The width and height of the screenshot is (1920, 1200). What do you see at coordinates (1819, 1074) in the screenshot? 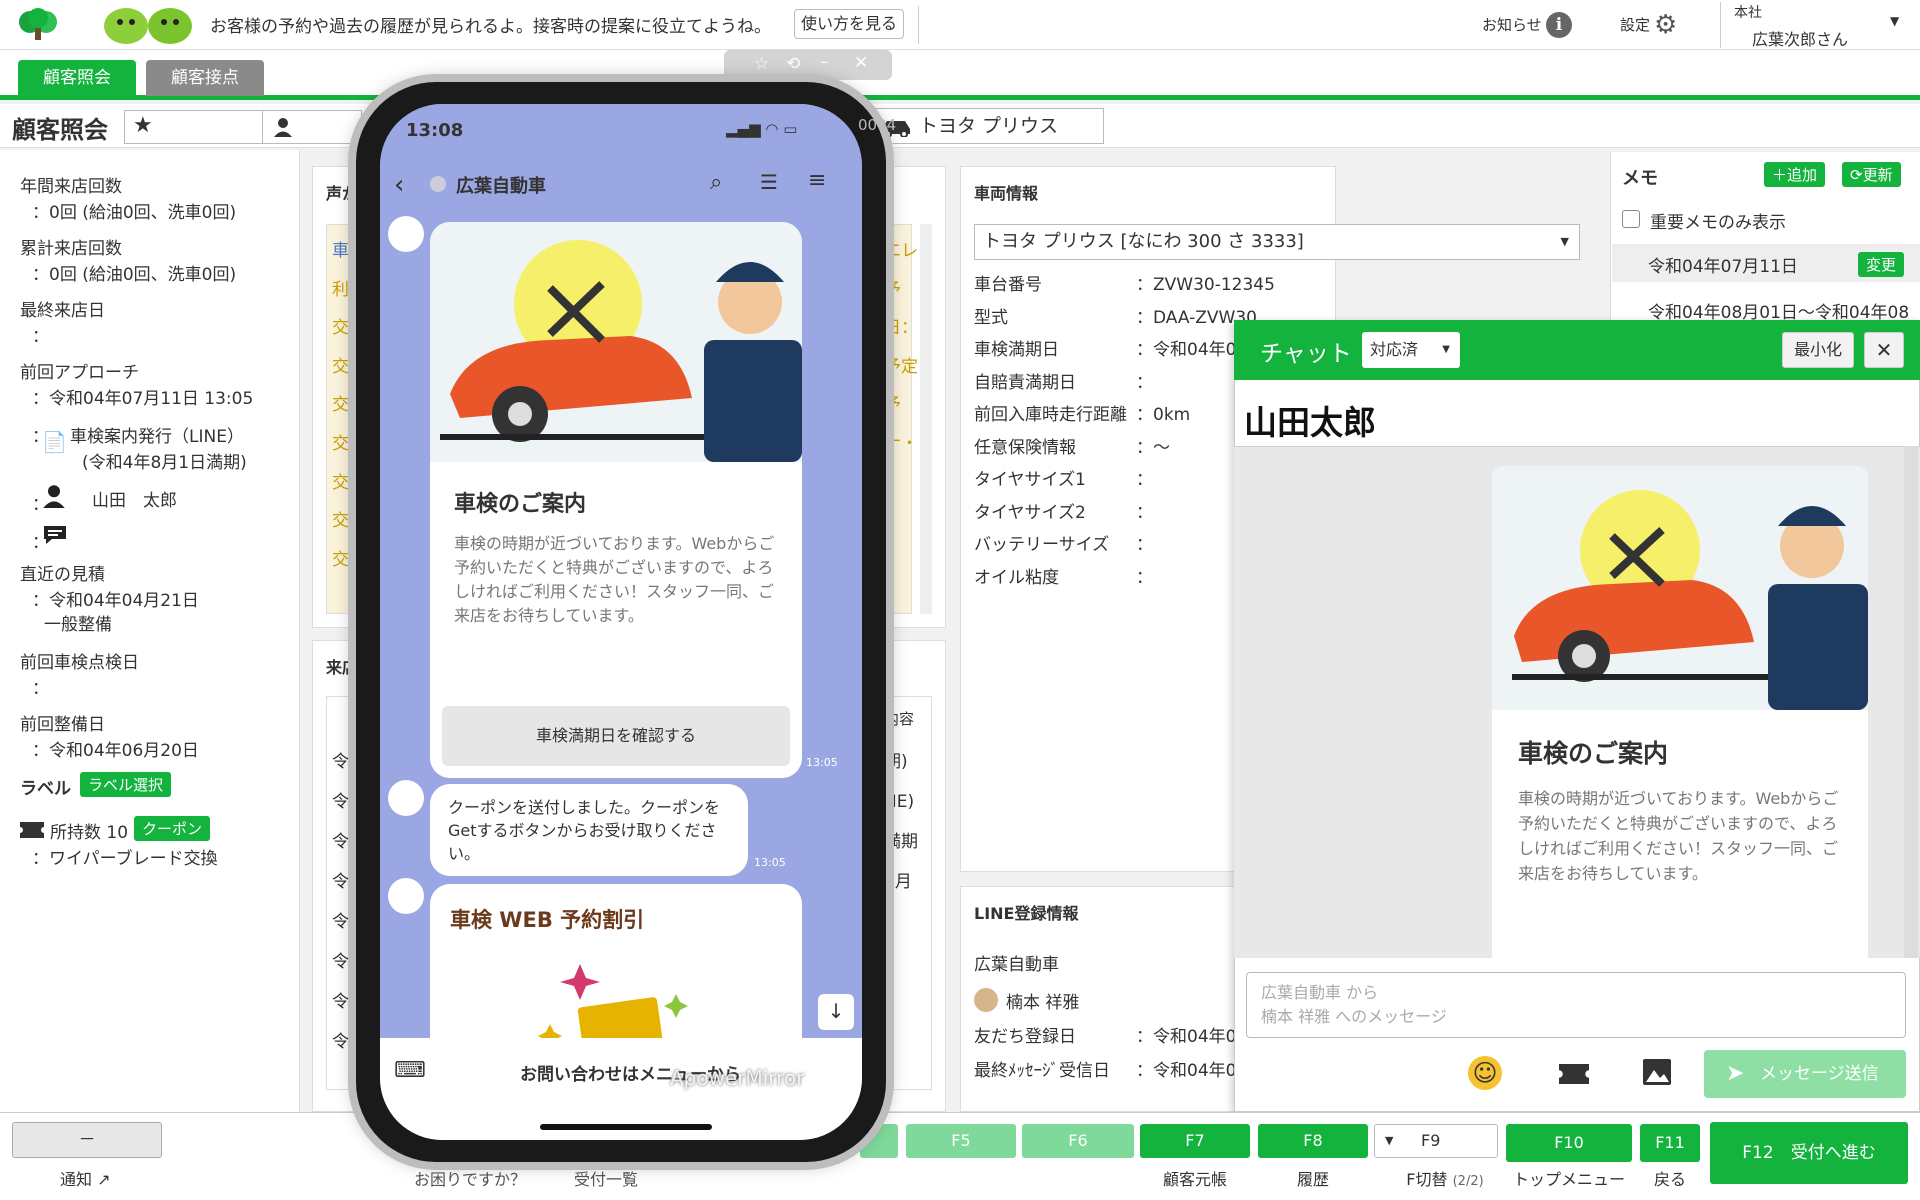
I see `send-label: メッセージ送信` at bounding box center [1819, 1074].